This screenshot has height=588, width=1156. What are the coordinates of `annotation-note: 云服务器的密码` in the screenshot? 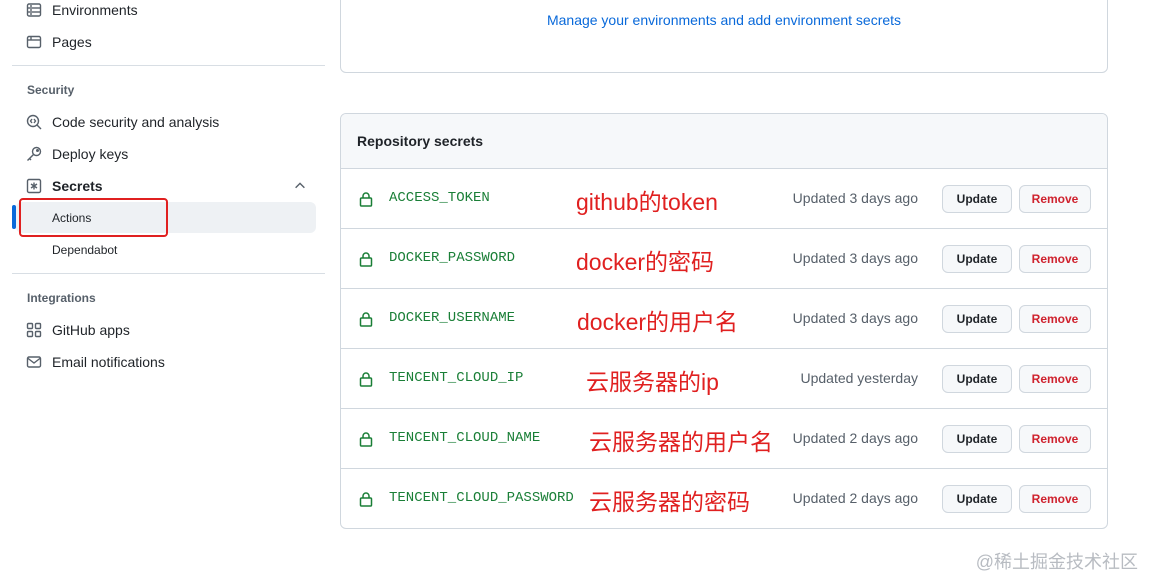 It's located at (669, 502).